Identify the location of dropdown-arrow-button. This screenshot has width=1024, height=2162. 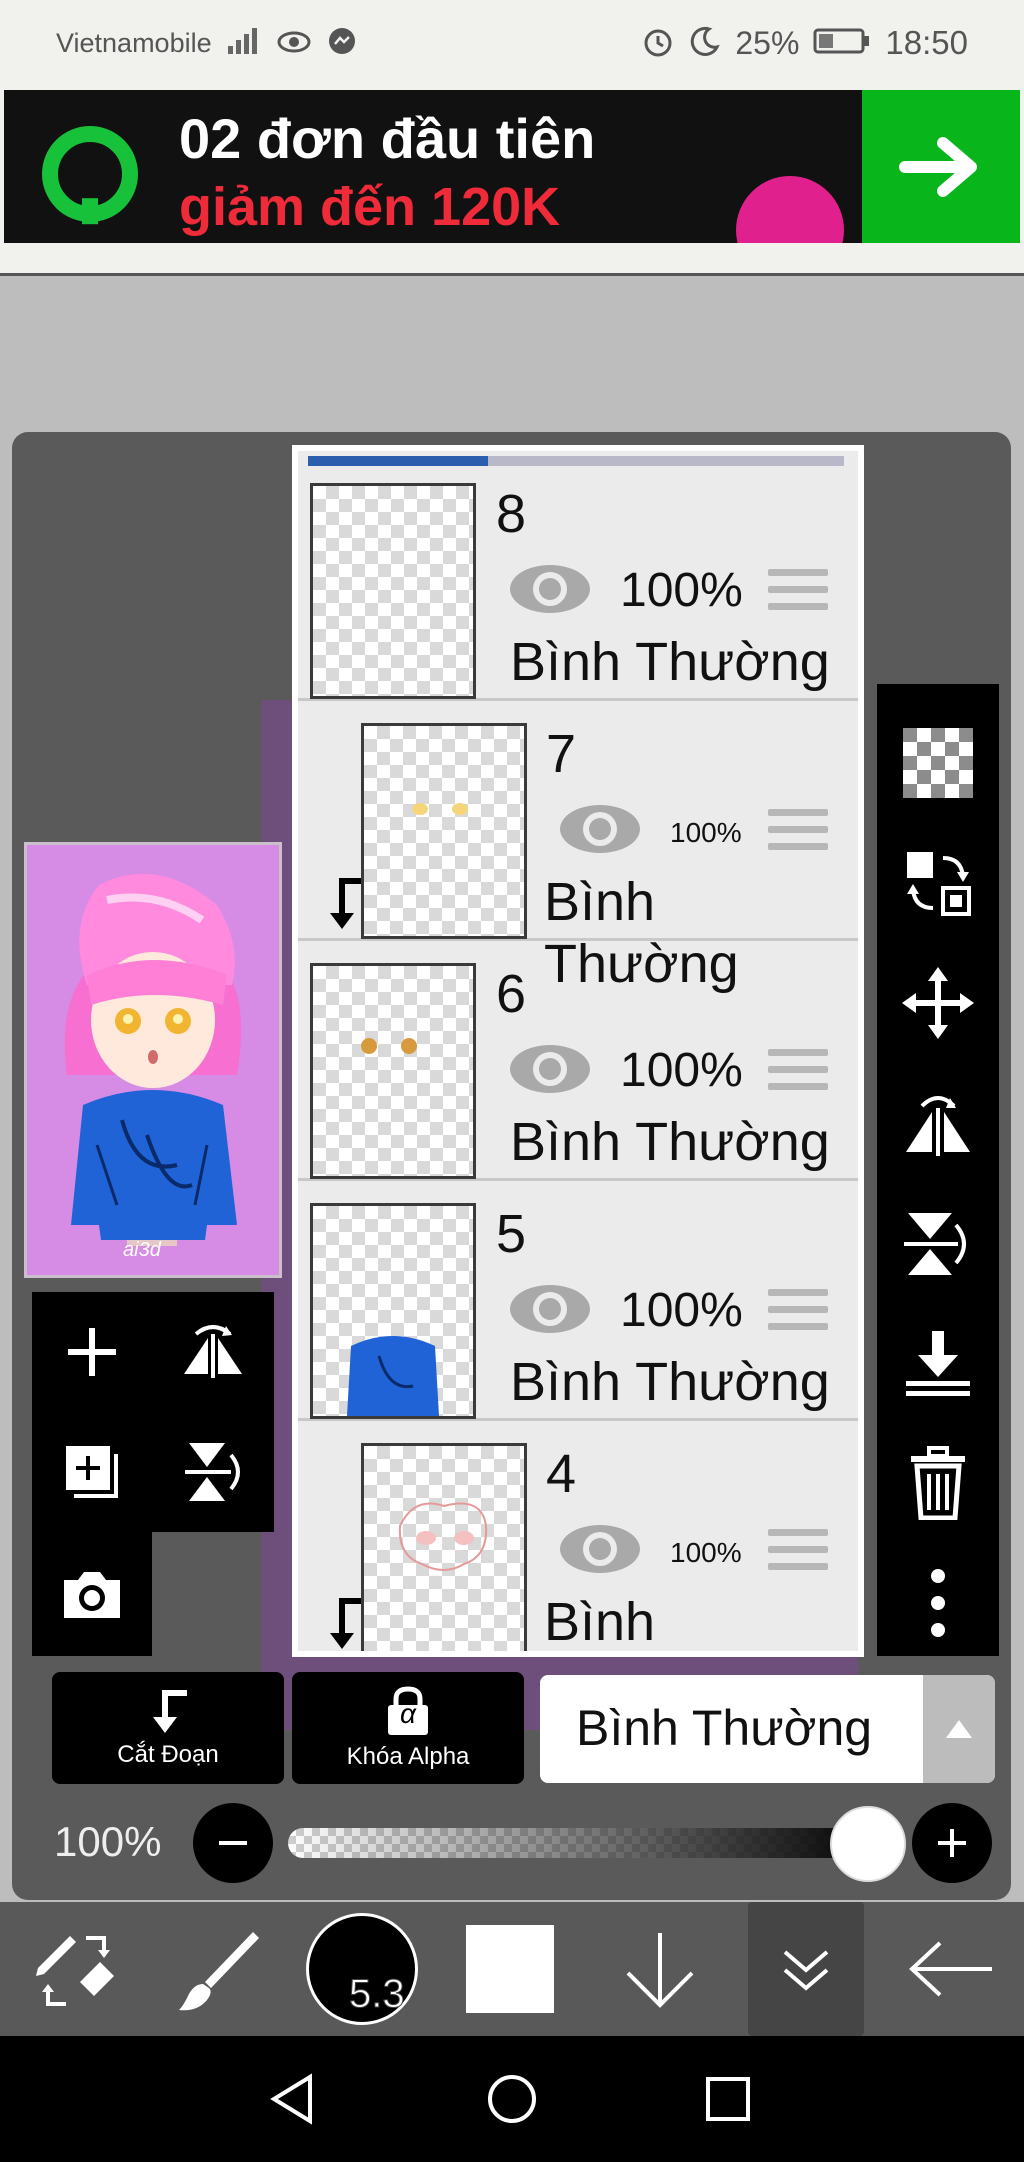
(959, 1729).